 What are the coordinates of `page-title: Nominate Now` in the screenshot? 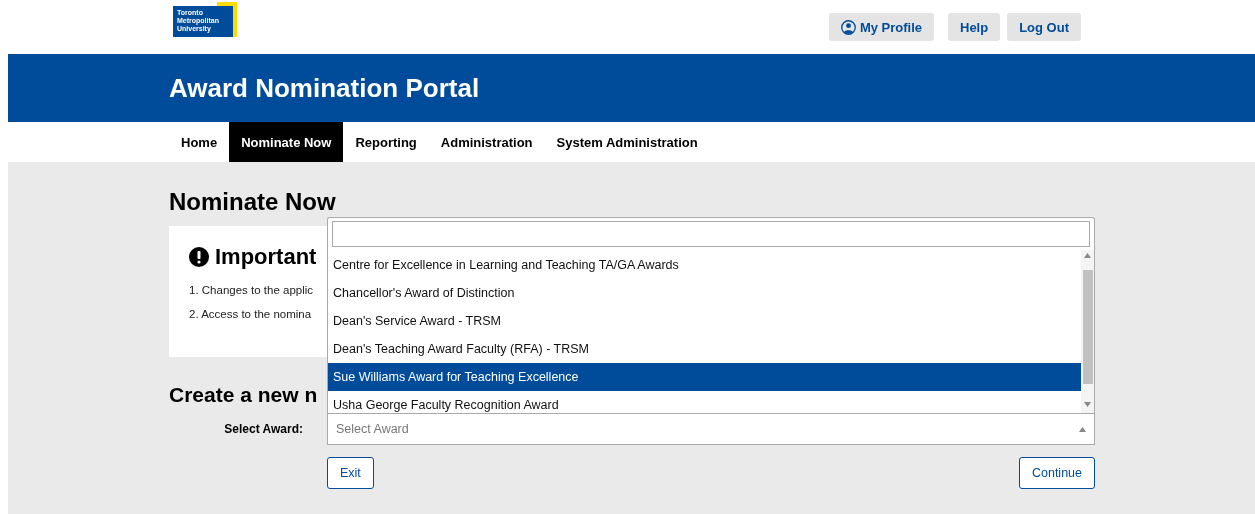 It's located at (253, 202).